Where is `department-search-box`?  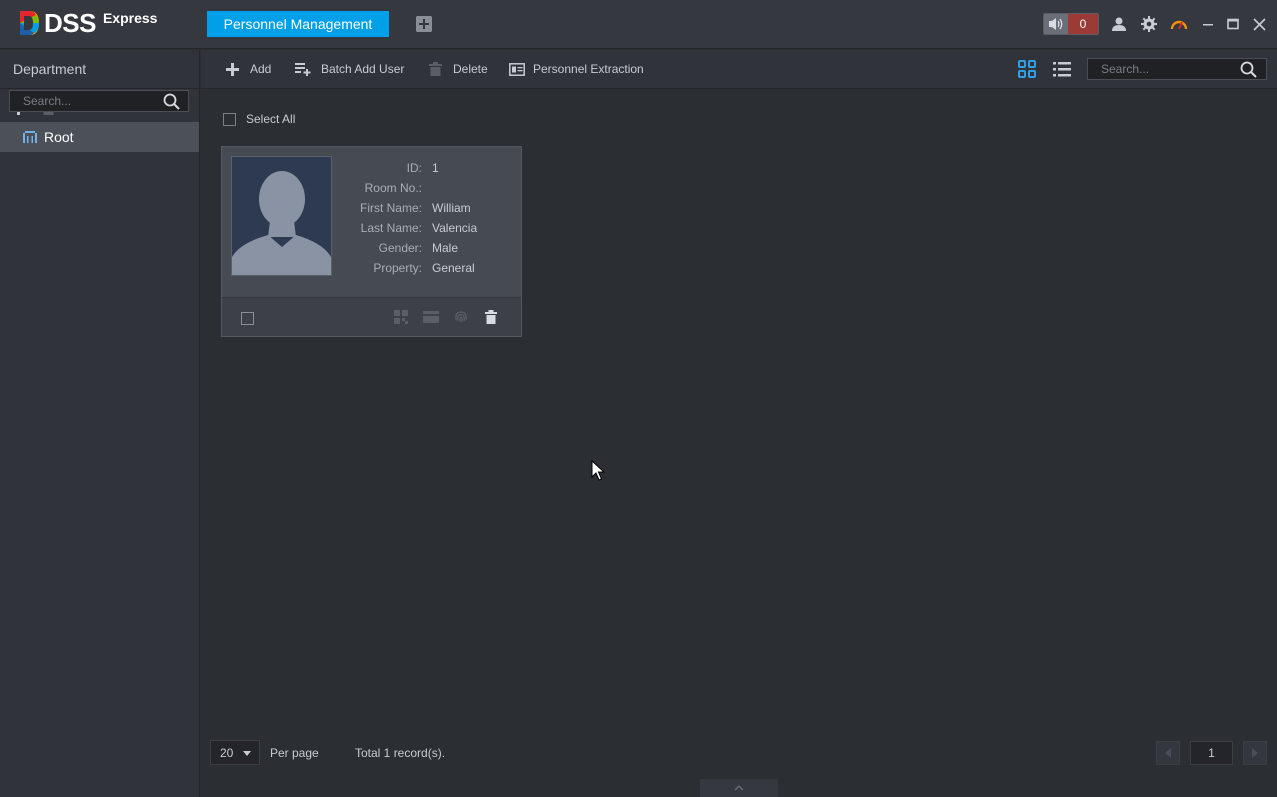
department-search-box is located at coordinates (99, 101).